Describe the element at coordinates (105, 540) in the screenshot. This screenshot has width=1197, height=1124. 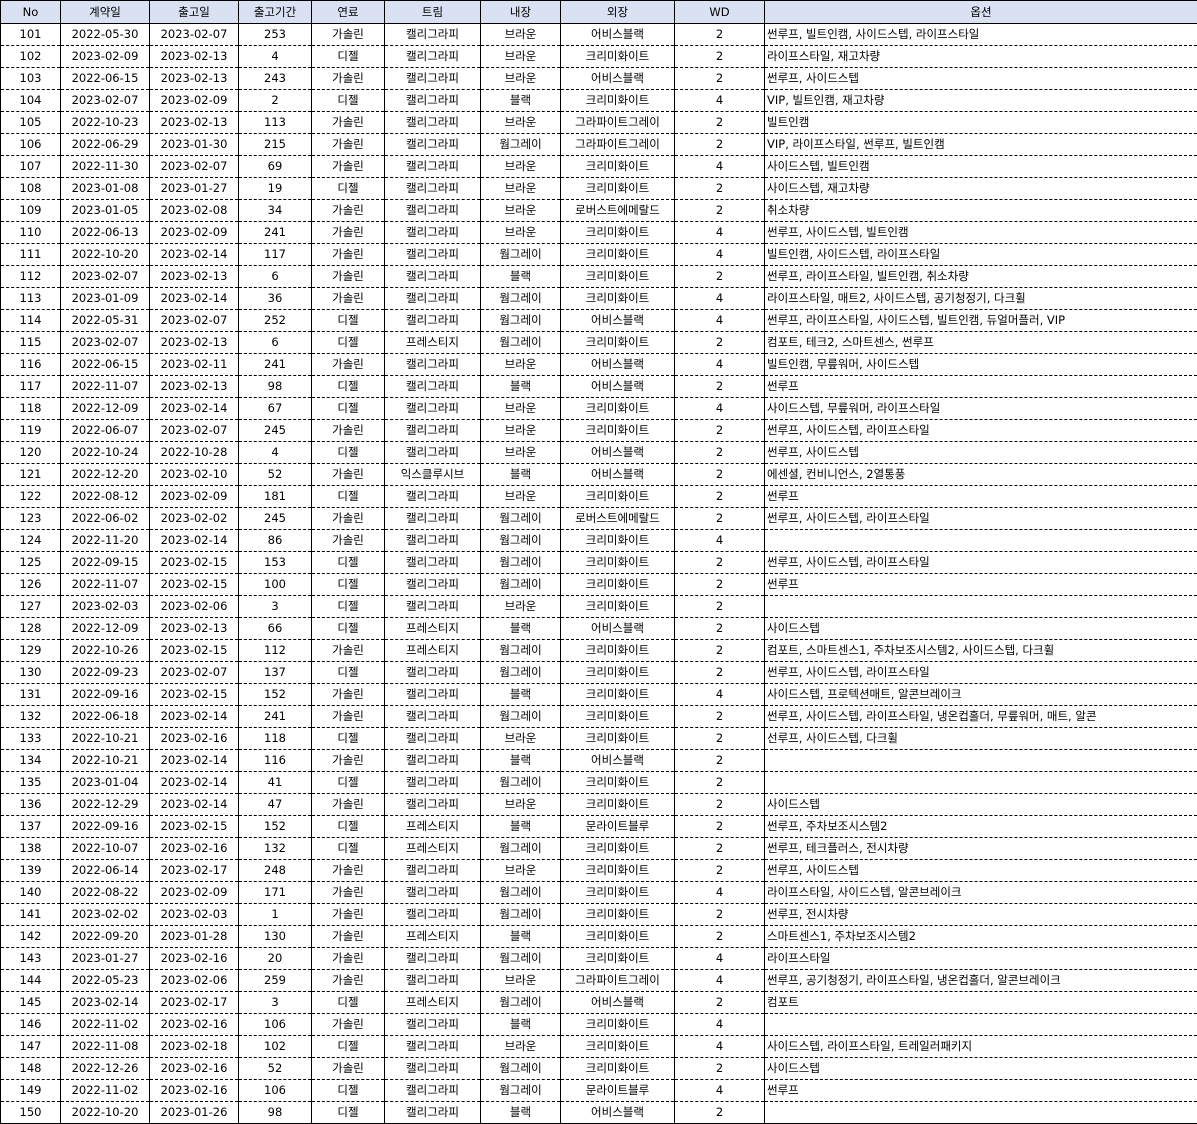
I see `cell-contract-date: 2022-11-20` at that location.